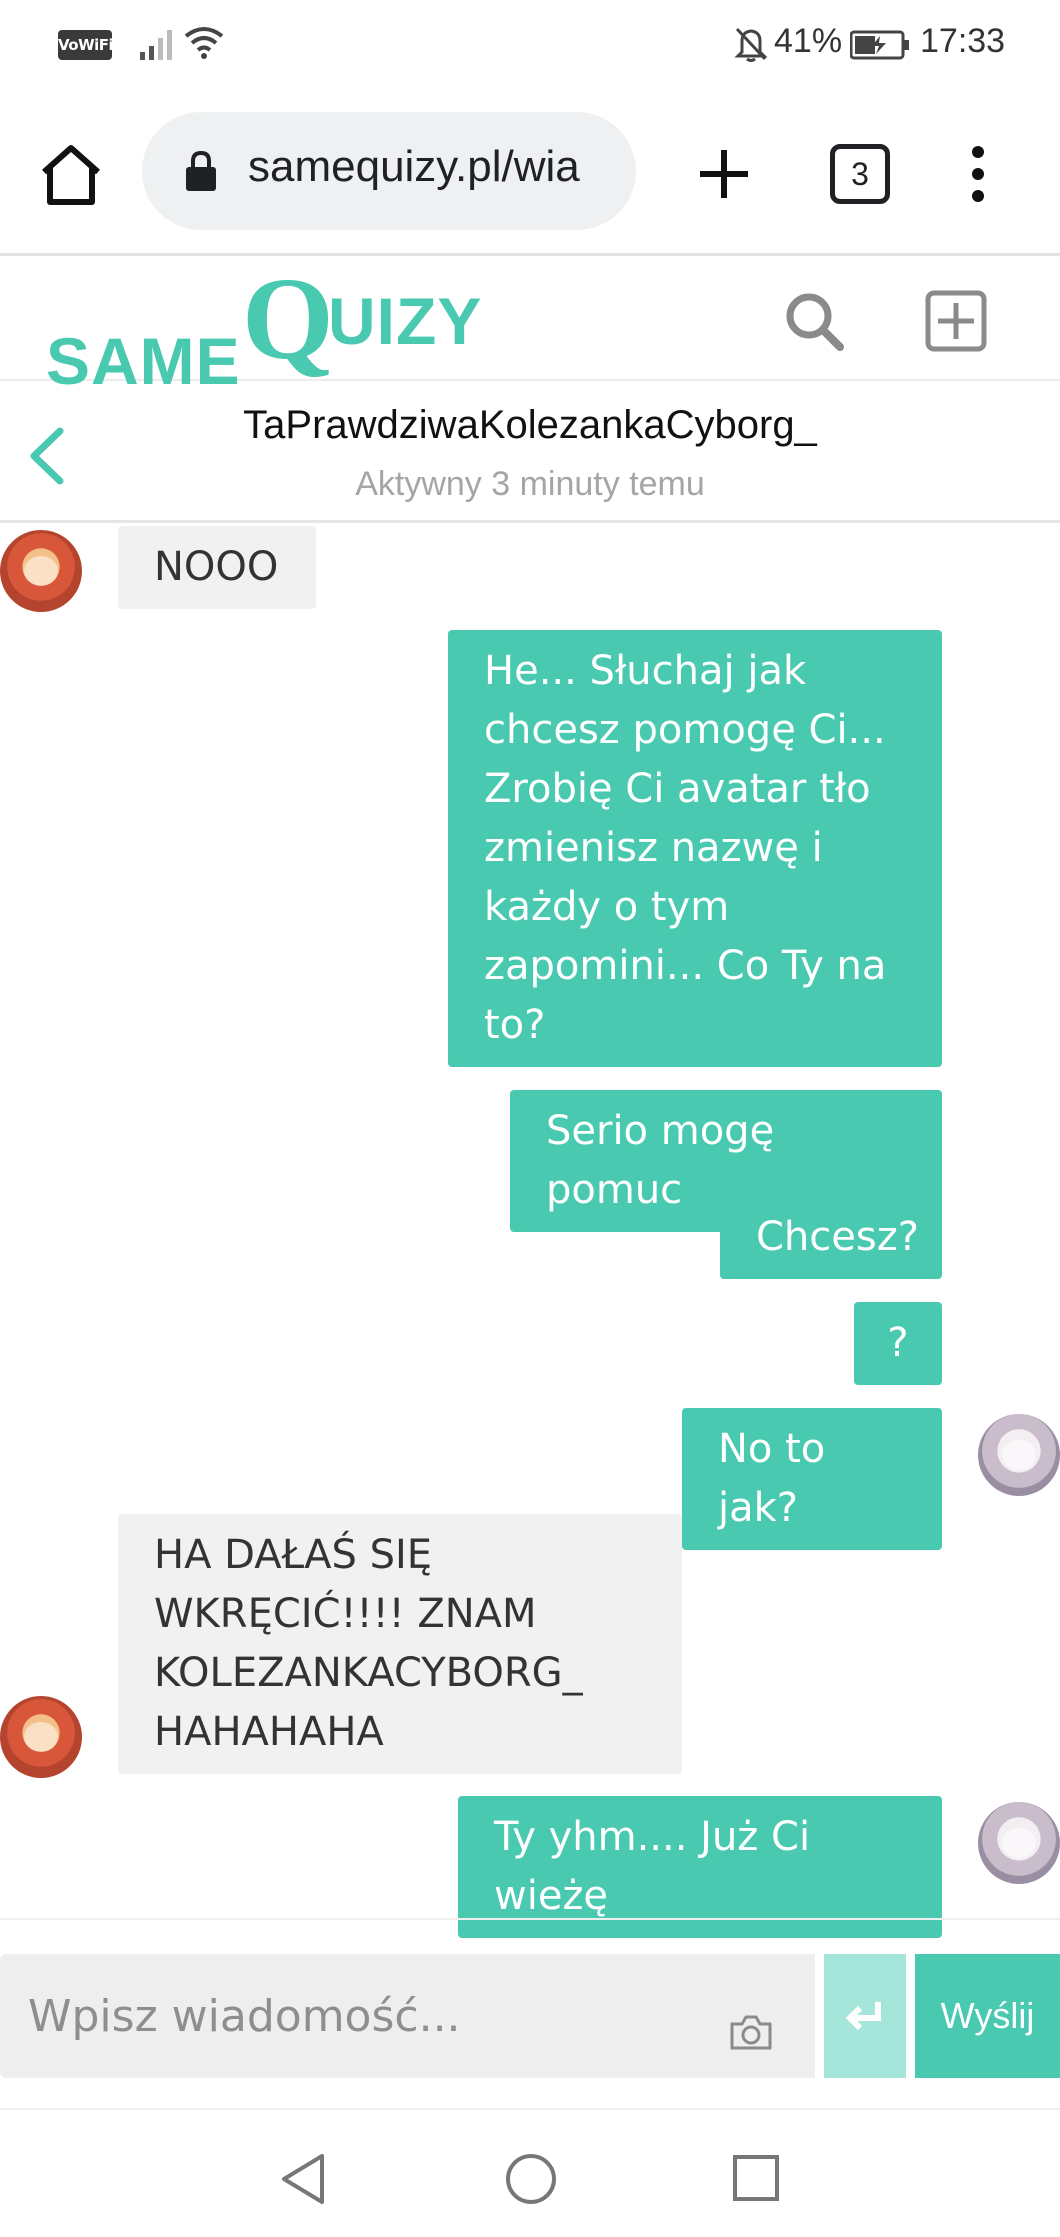 Image resolution: width=1060 pixels, height=2237 pixels. What do you see at coordinates (814, 321) in the screenshot?
I see `search-icon` at bounding box center [814, 321].